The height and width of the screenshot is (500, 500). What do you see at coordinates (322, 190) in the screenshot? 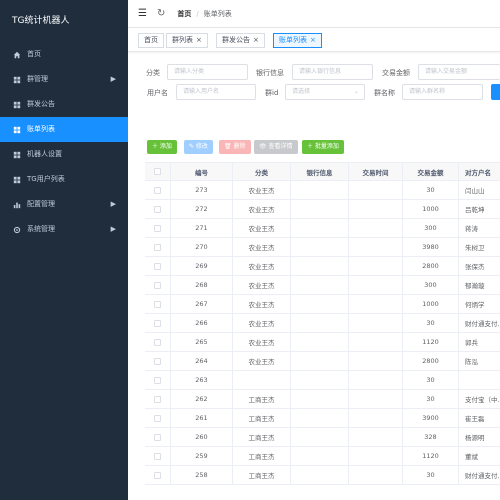
I see `table-row: 273 农业王杰 30 闫山山` at bounding box center [322, 190].